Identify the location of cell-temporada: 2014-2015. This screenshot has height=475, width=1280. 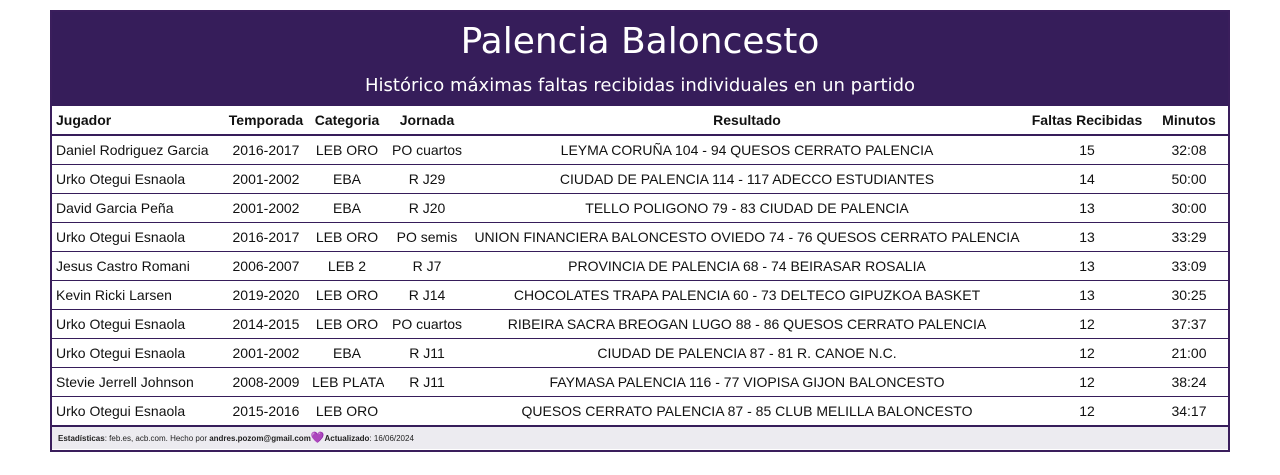
(266, 324).